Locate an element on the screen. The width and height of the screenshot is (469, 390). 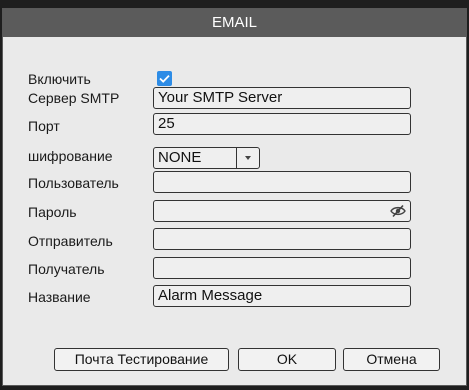
subject-input: Alarm Message is located at coordinates (282, 296).